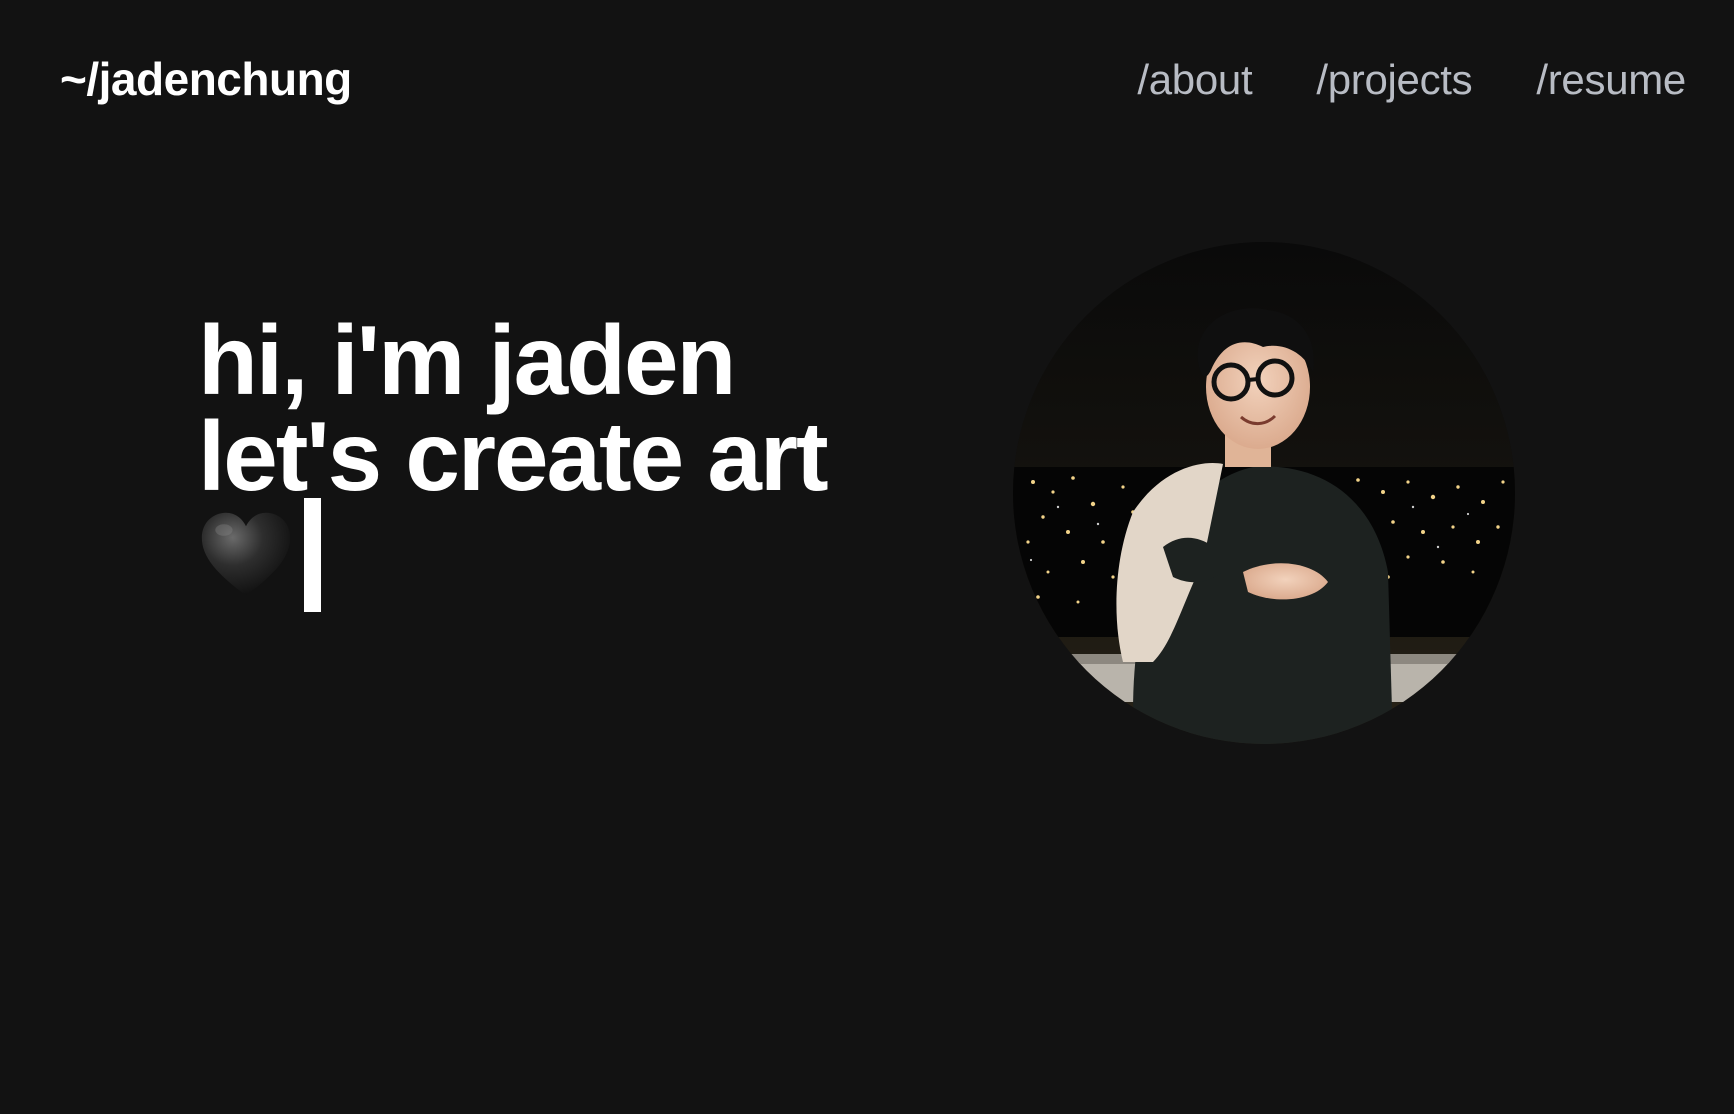  I want to click on site-logo-link: ~/jadenchung, so click(206, 79).